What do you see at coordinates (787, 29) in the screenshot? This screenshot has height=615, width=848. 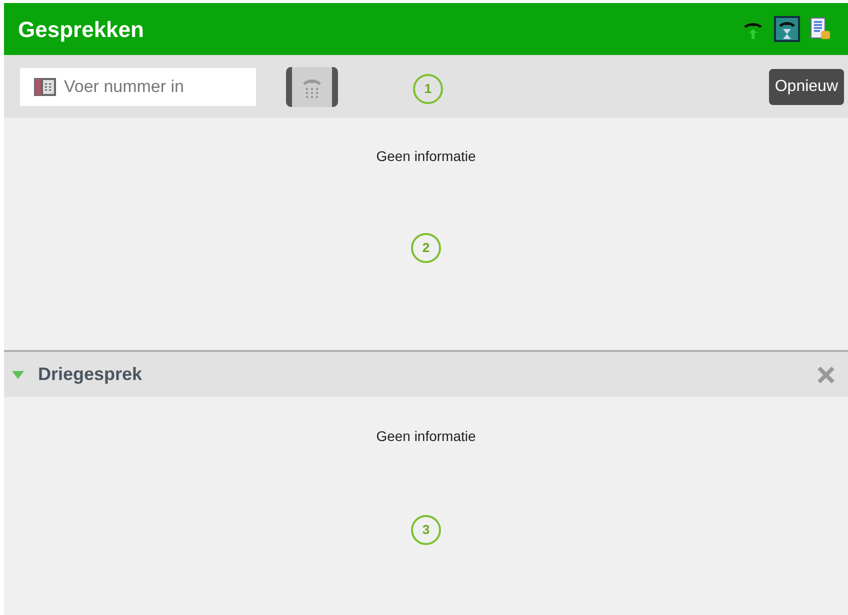 I see `phone-hourglass-icon` at bounding box center [787, 29].